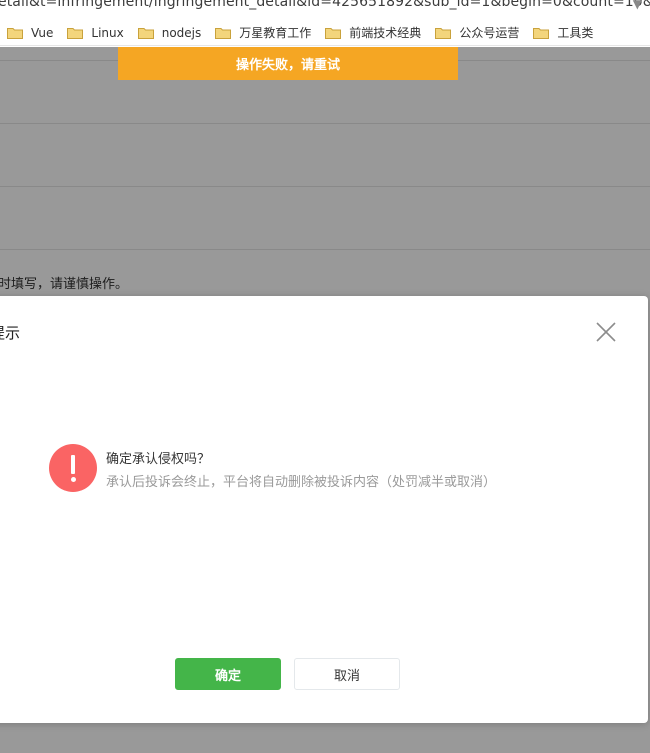 This screenshot has width=650, height=753. I want to click on bookmark-label: 前端技术经典, so click(385, 33).